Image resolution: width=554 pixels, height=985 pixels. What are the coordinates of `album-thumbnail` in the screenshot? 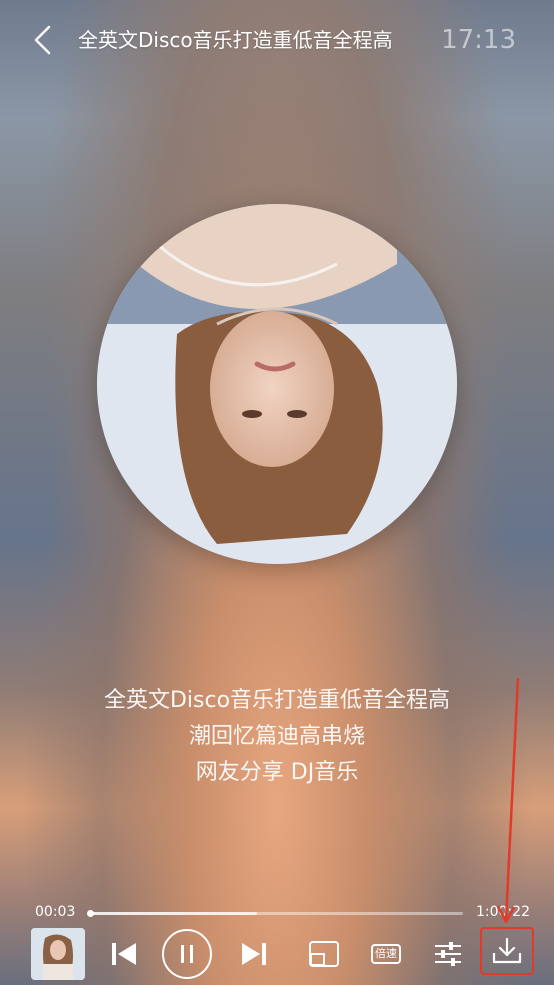 It's located at (58, 954).